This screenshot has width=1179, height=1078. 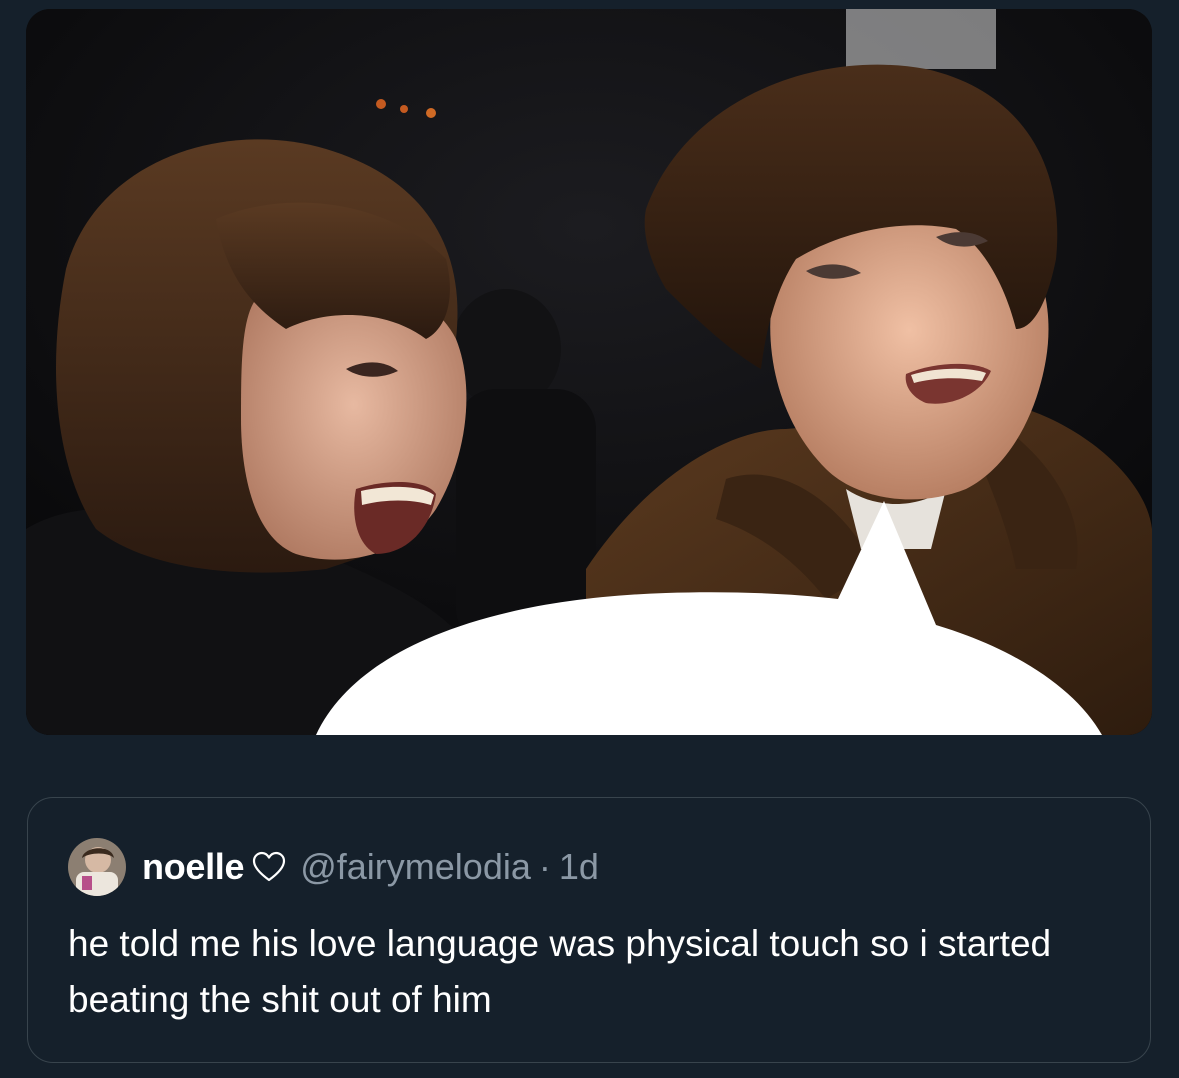 What do you see at coordinates (193, 867) in the screenshot?
I see `display-name: noelle` at bounding box center [193, 867].